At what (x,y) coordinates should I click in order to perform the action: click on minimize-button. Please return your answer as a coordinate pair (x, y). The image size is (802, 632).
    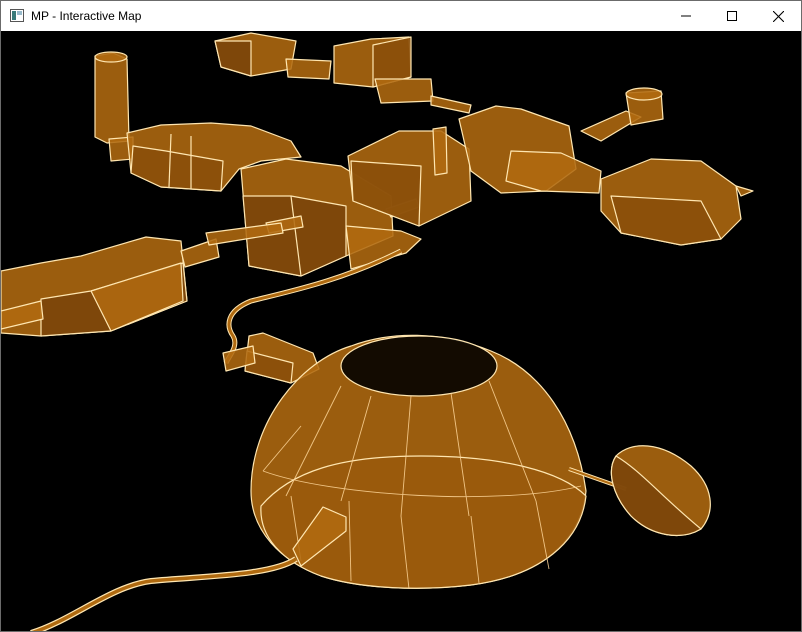
    Looking at the image, I should click on (686, 16).